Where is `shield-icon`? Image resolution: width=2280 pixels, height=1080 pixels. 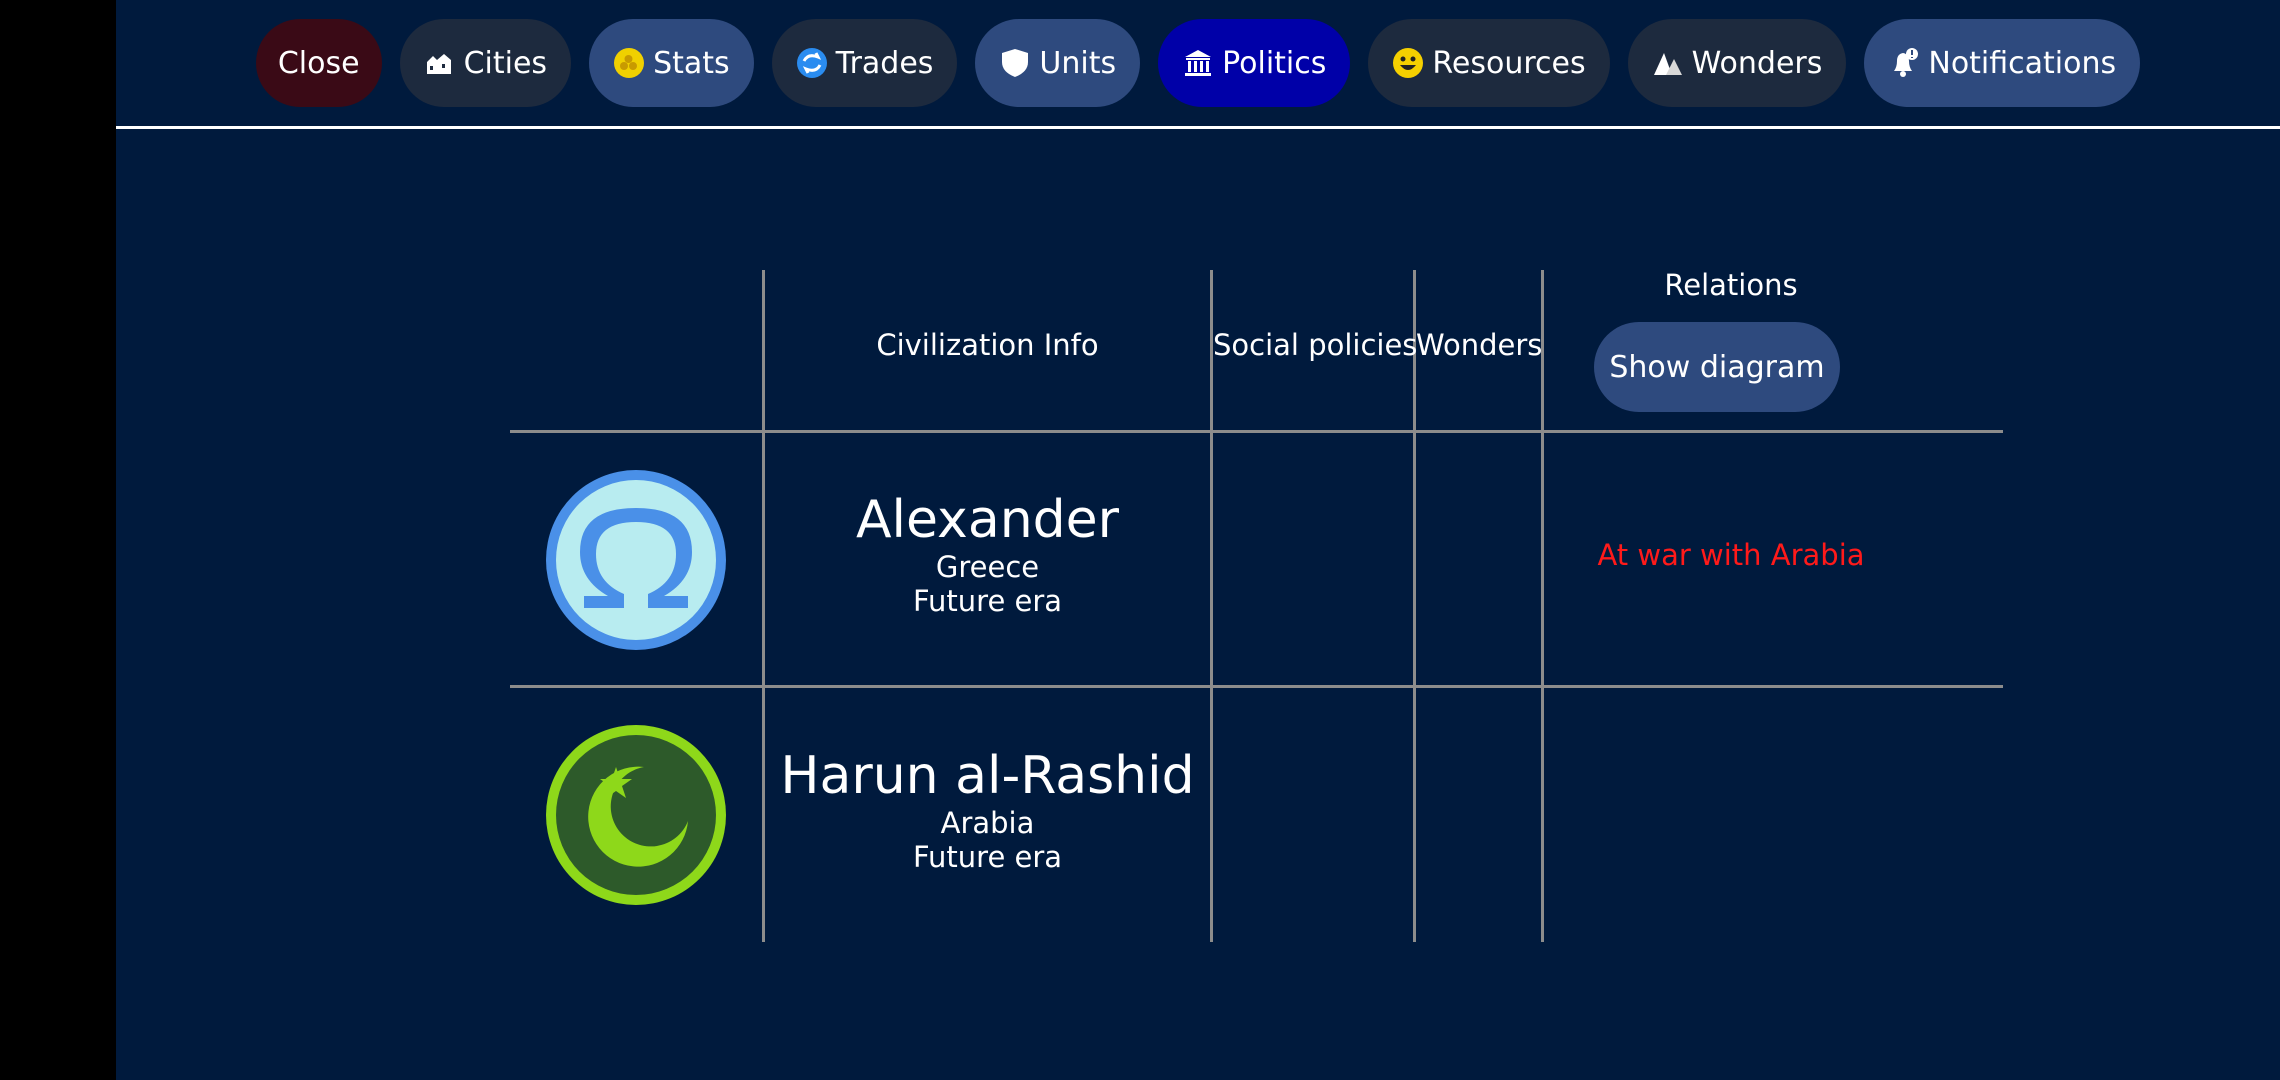 shield-icon is located at coordinates (1015, 63).